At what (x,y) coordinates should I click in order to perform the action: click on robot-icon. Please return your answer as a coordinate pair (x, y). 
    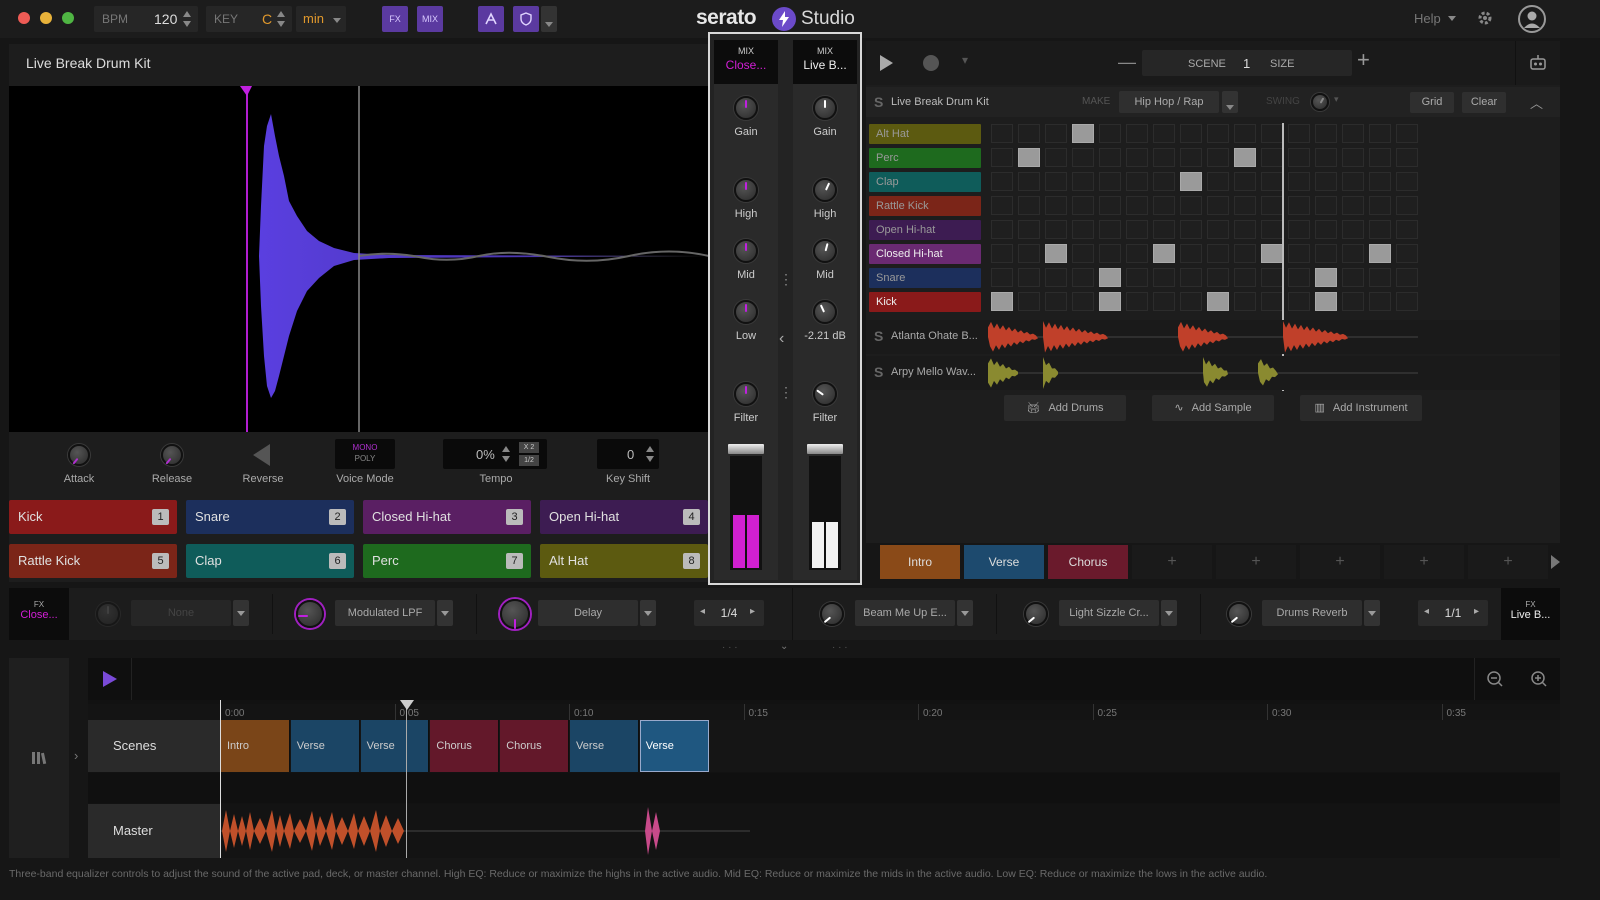
    Looking at the image, I should click on (1538, 64).